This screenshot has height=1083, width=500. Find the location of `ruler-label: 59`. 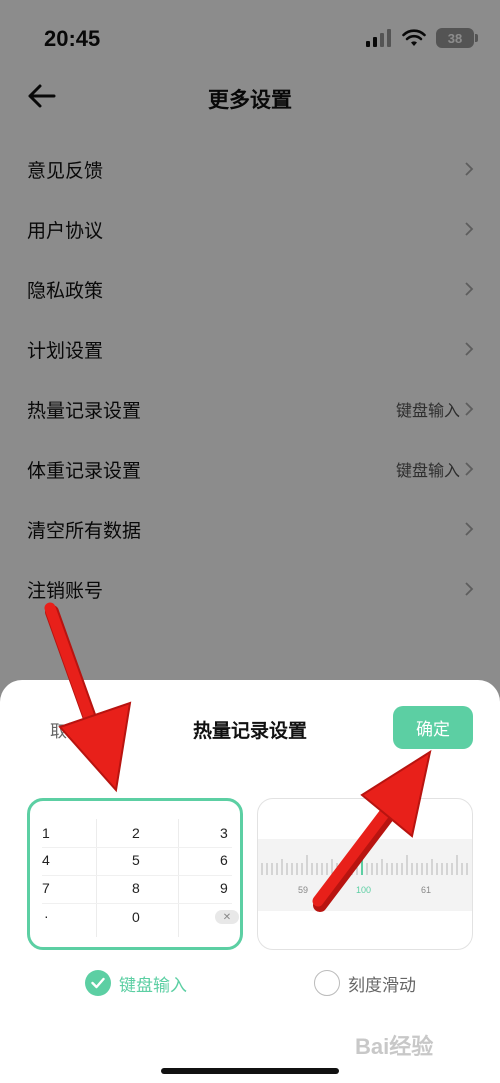

ruler-label: 59 is located at coordinates (303, 890).